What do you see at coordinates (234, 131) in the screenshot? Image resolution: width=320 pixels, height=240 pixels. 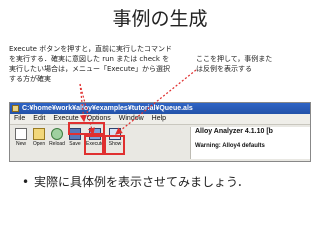 I see `app-version-label: Alloy Analyzer 4.1.10 [b` at bounding box center [234, 131].